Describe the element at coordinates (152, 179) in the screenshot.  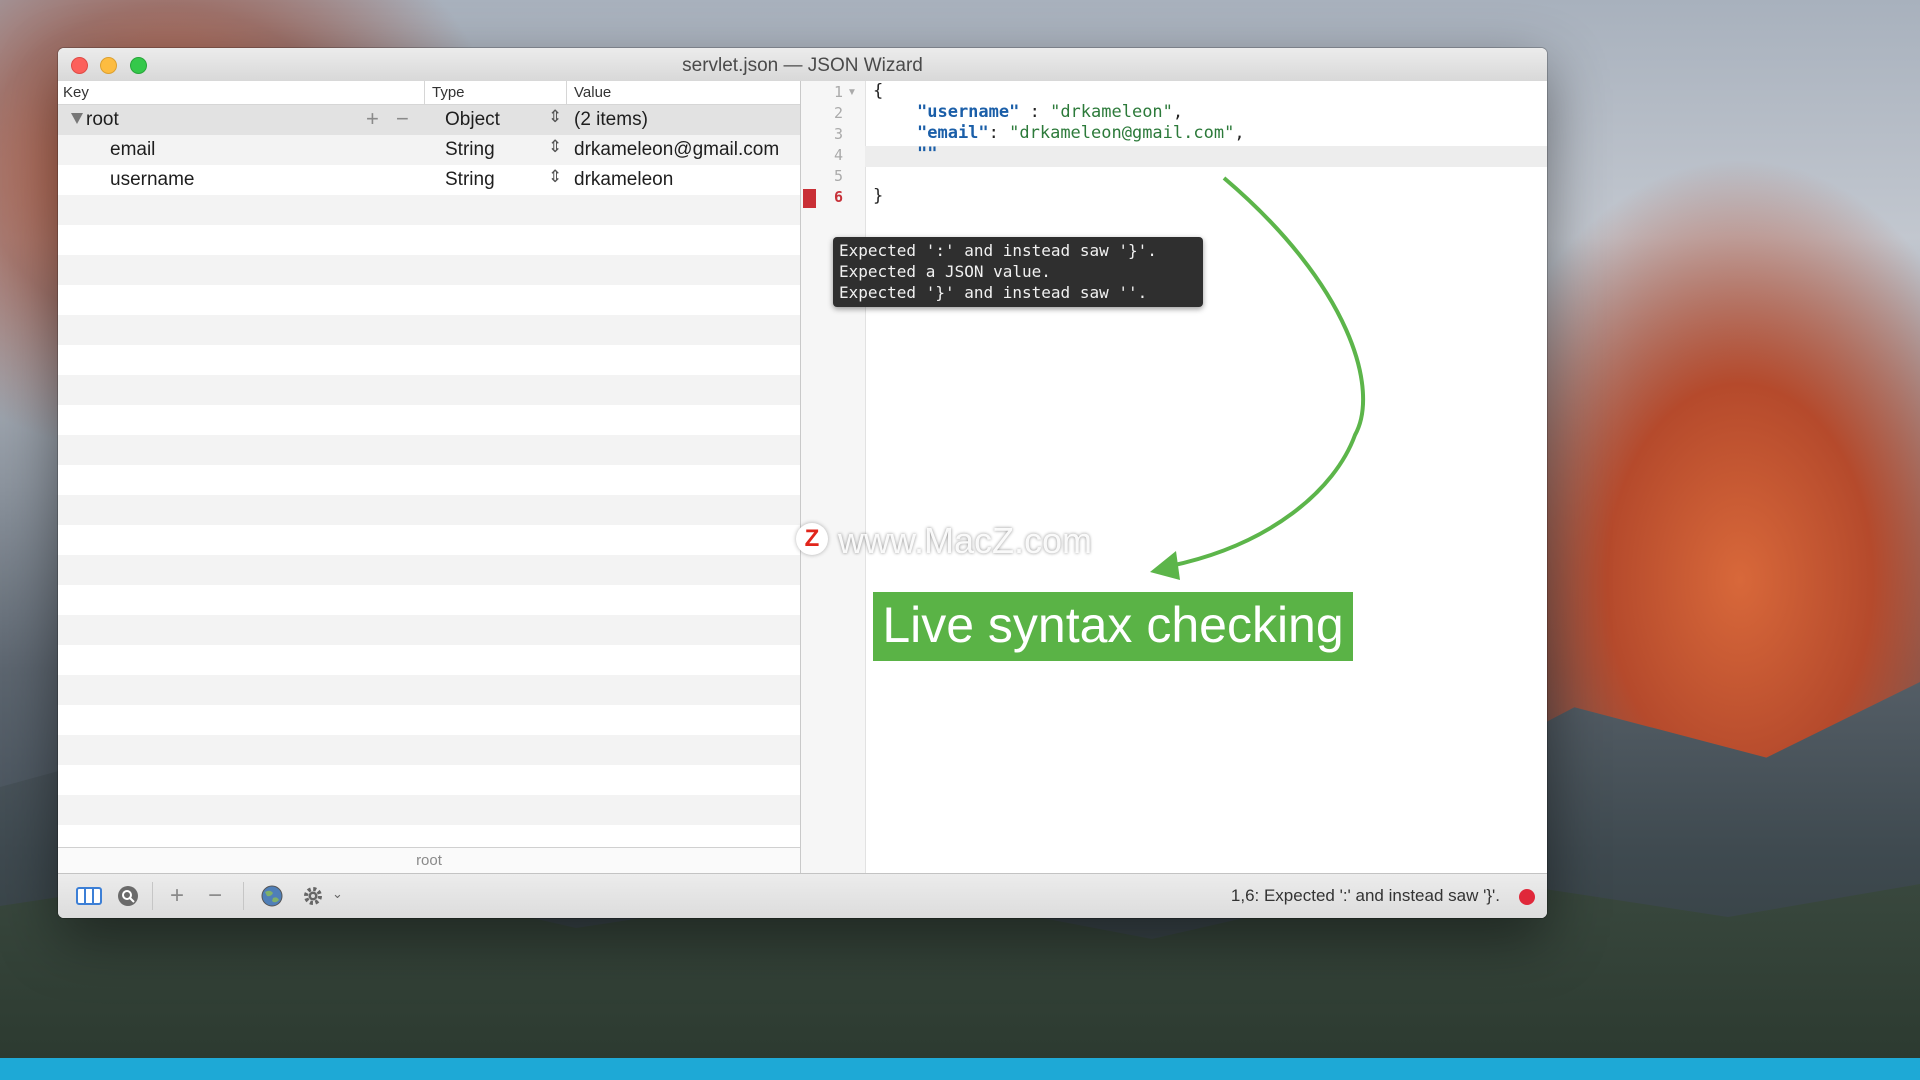
I see `row-key: username` at that location.